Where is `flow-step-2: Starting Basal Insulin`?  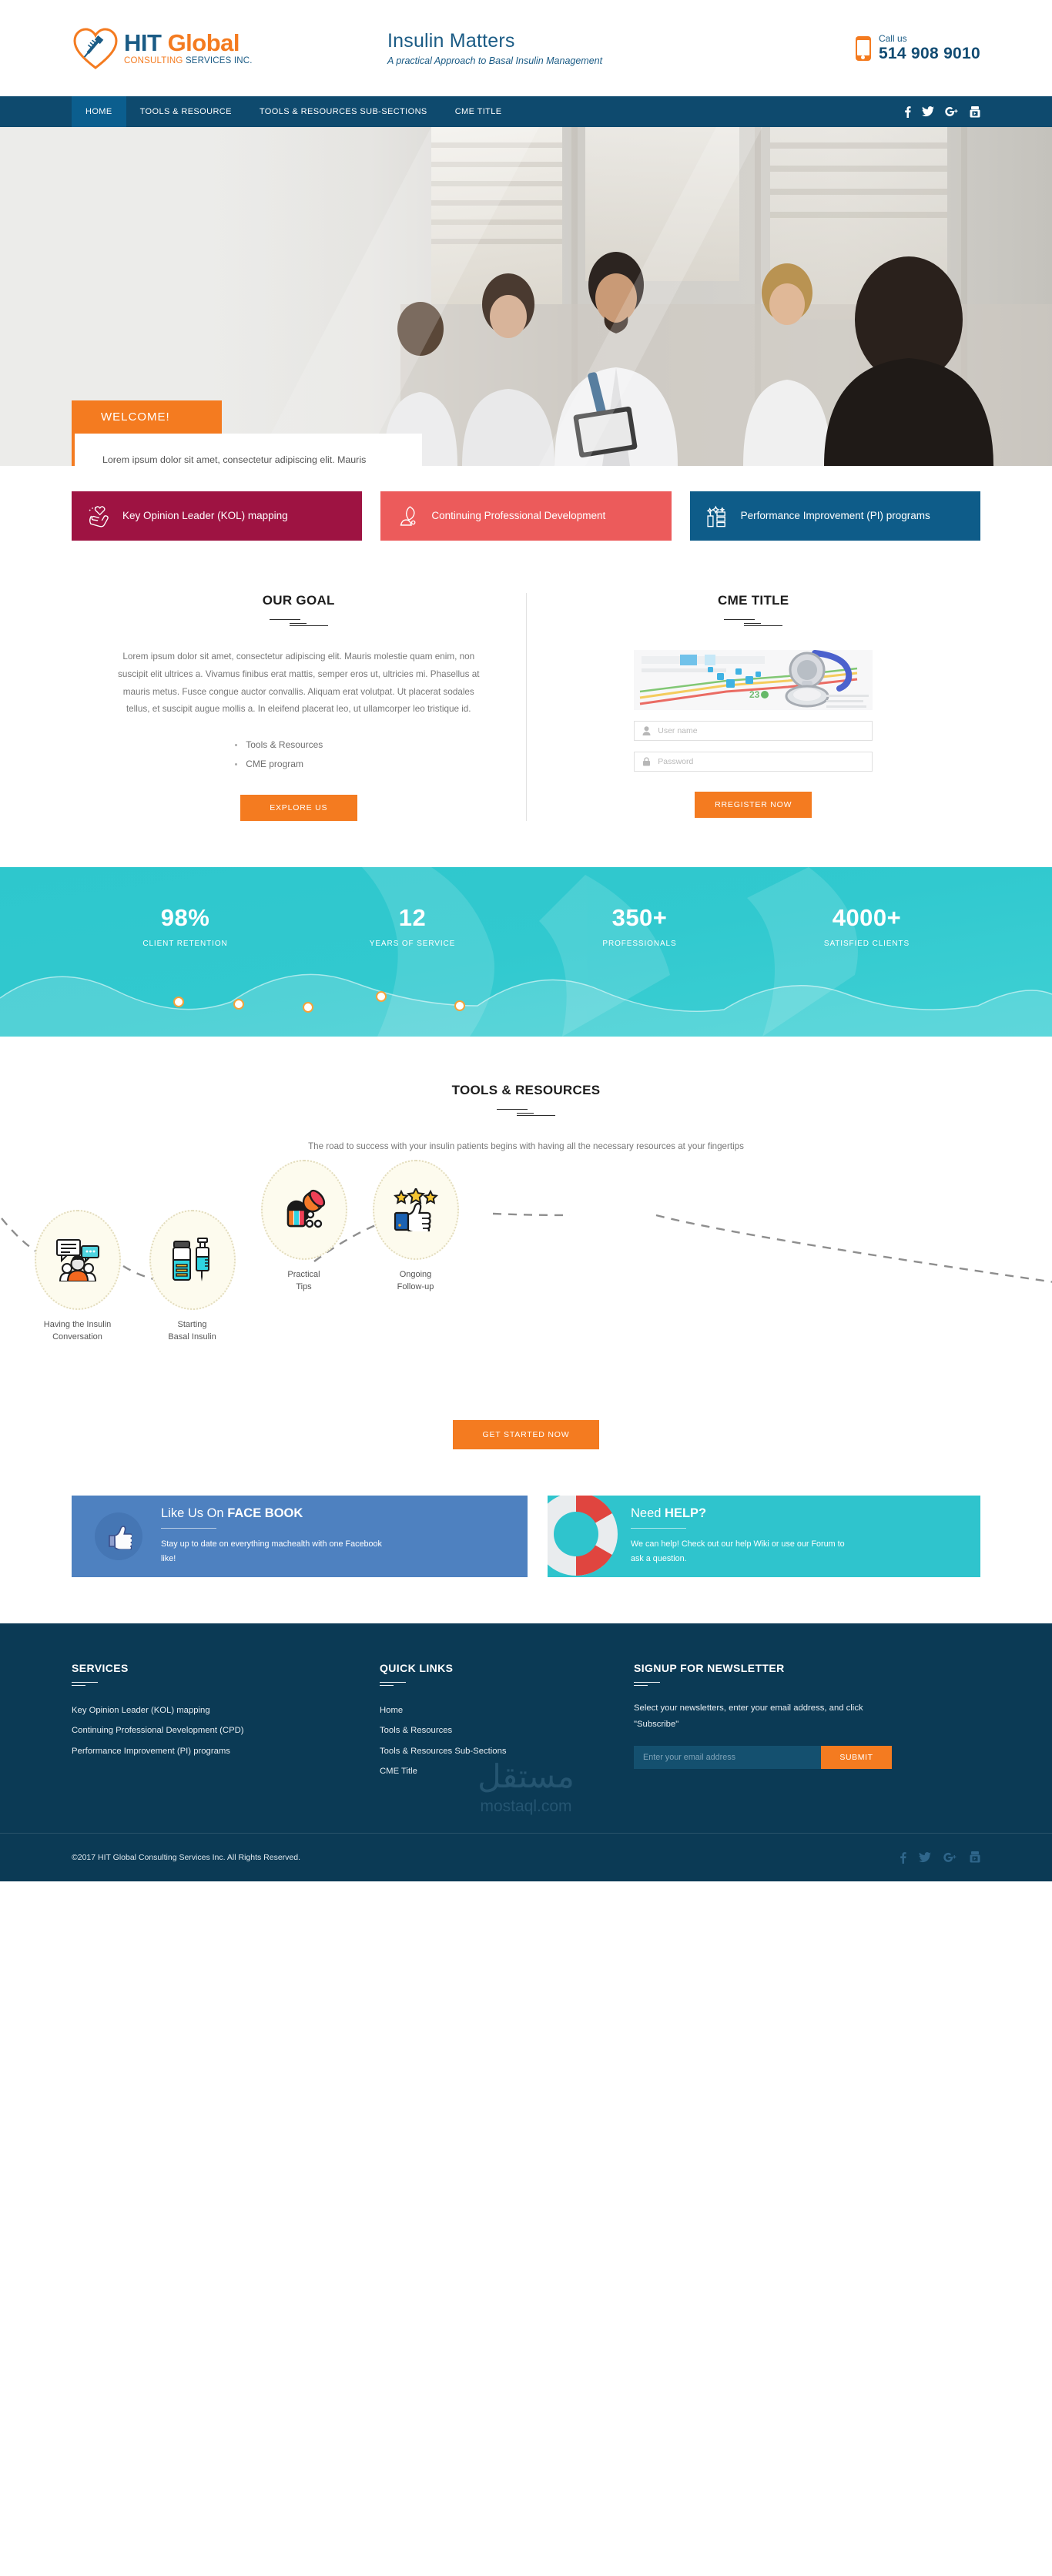
flow-step-2: Starting Basal Insulin is located at coordinates (192, 1276).